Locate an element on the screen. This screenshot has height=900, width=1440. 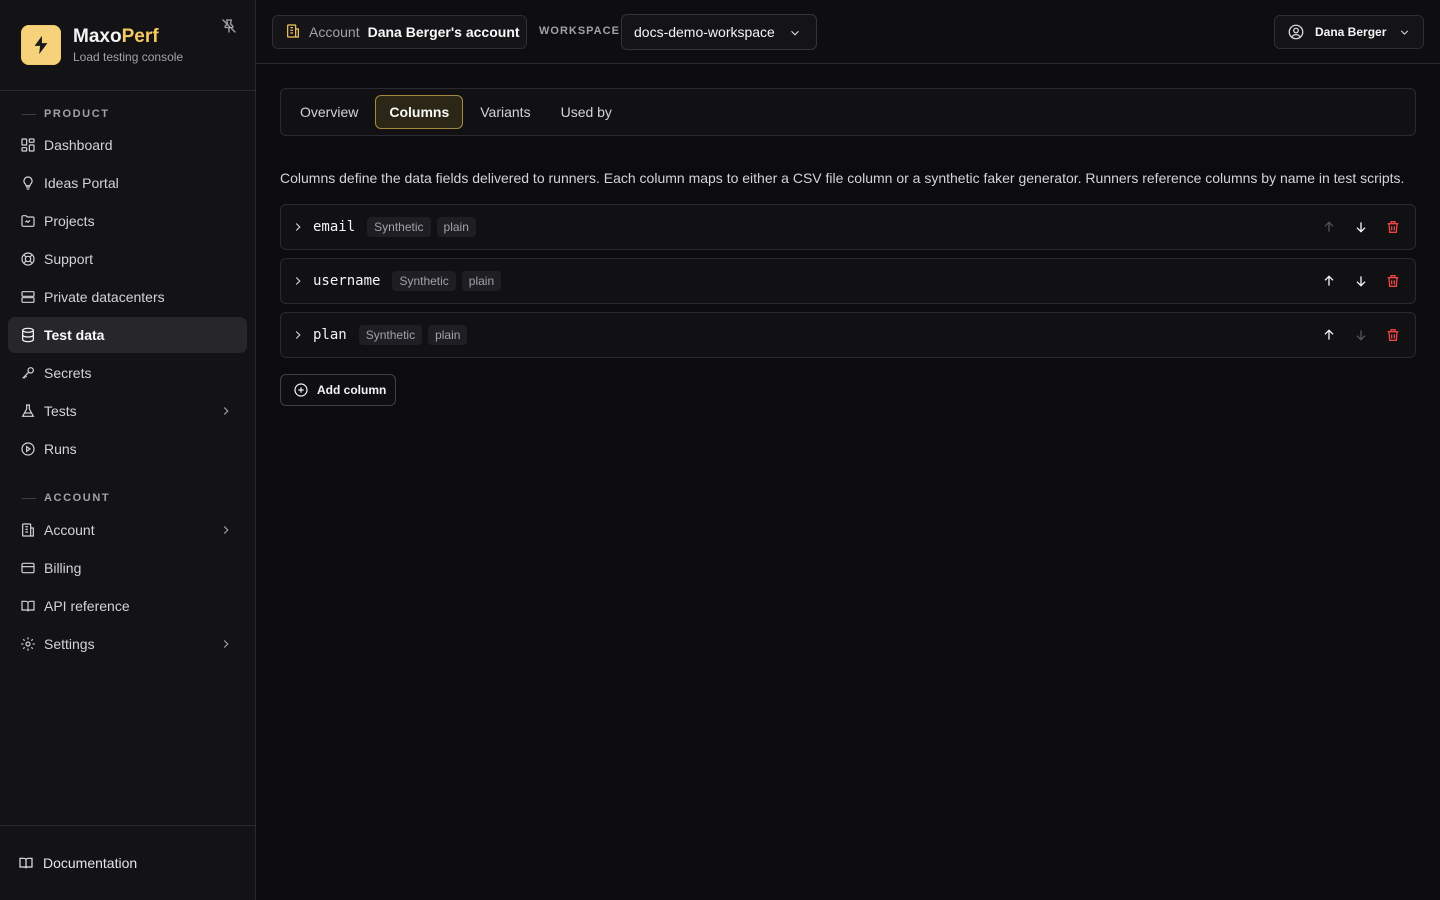
sidebar-item-account: Account is located at coordinates (127, 530).